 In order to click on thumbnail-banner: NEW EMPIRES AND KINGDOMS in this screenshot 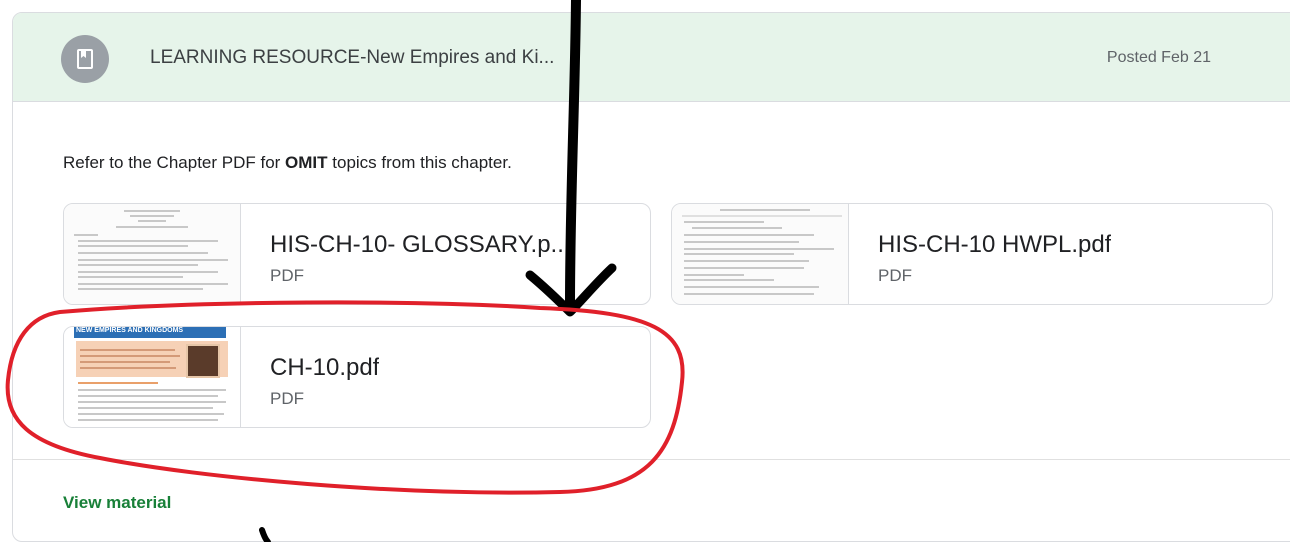, I will do `click(150, 332)`.